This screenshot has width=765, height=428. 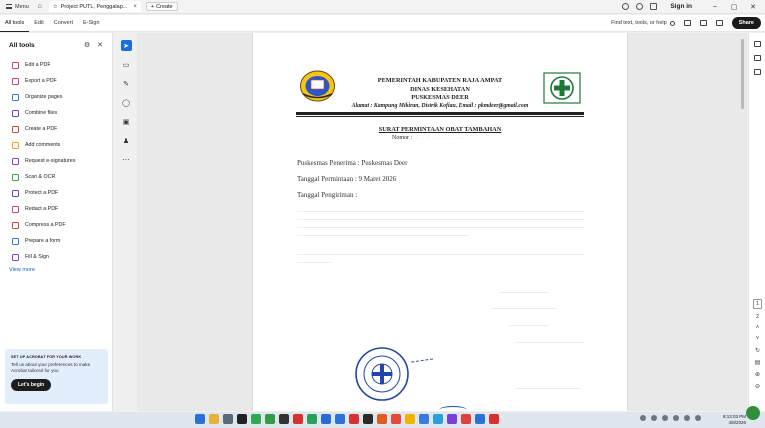 I want to click on tool-icon, so click(x=15, y=177).